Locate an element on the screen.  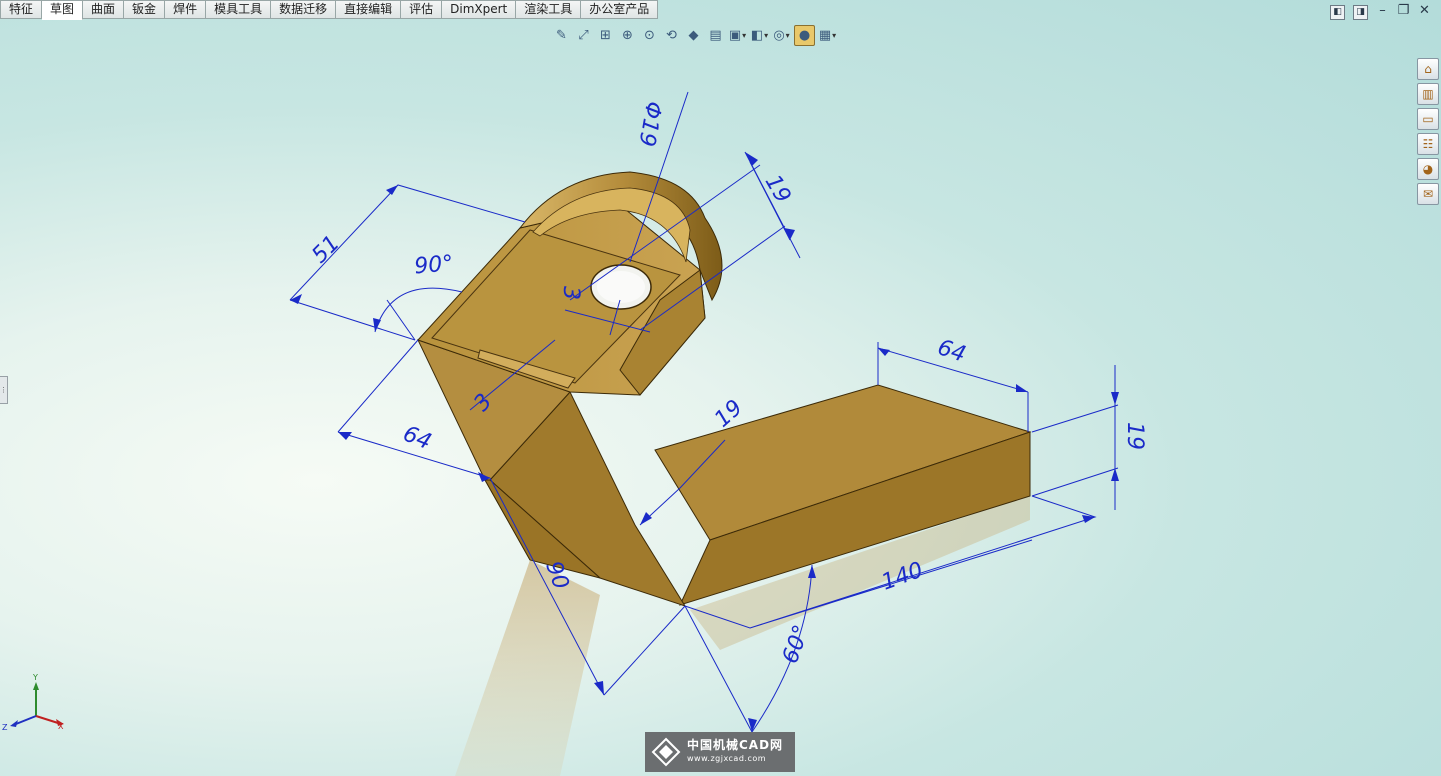
tab-7: 直接编辑 is located at coordinates (369, 9).